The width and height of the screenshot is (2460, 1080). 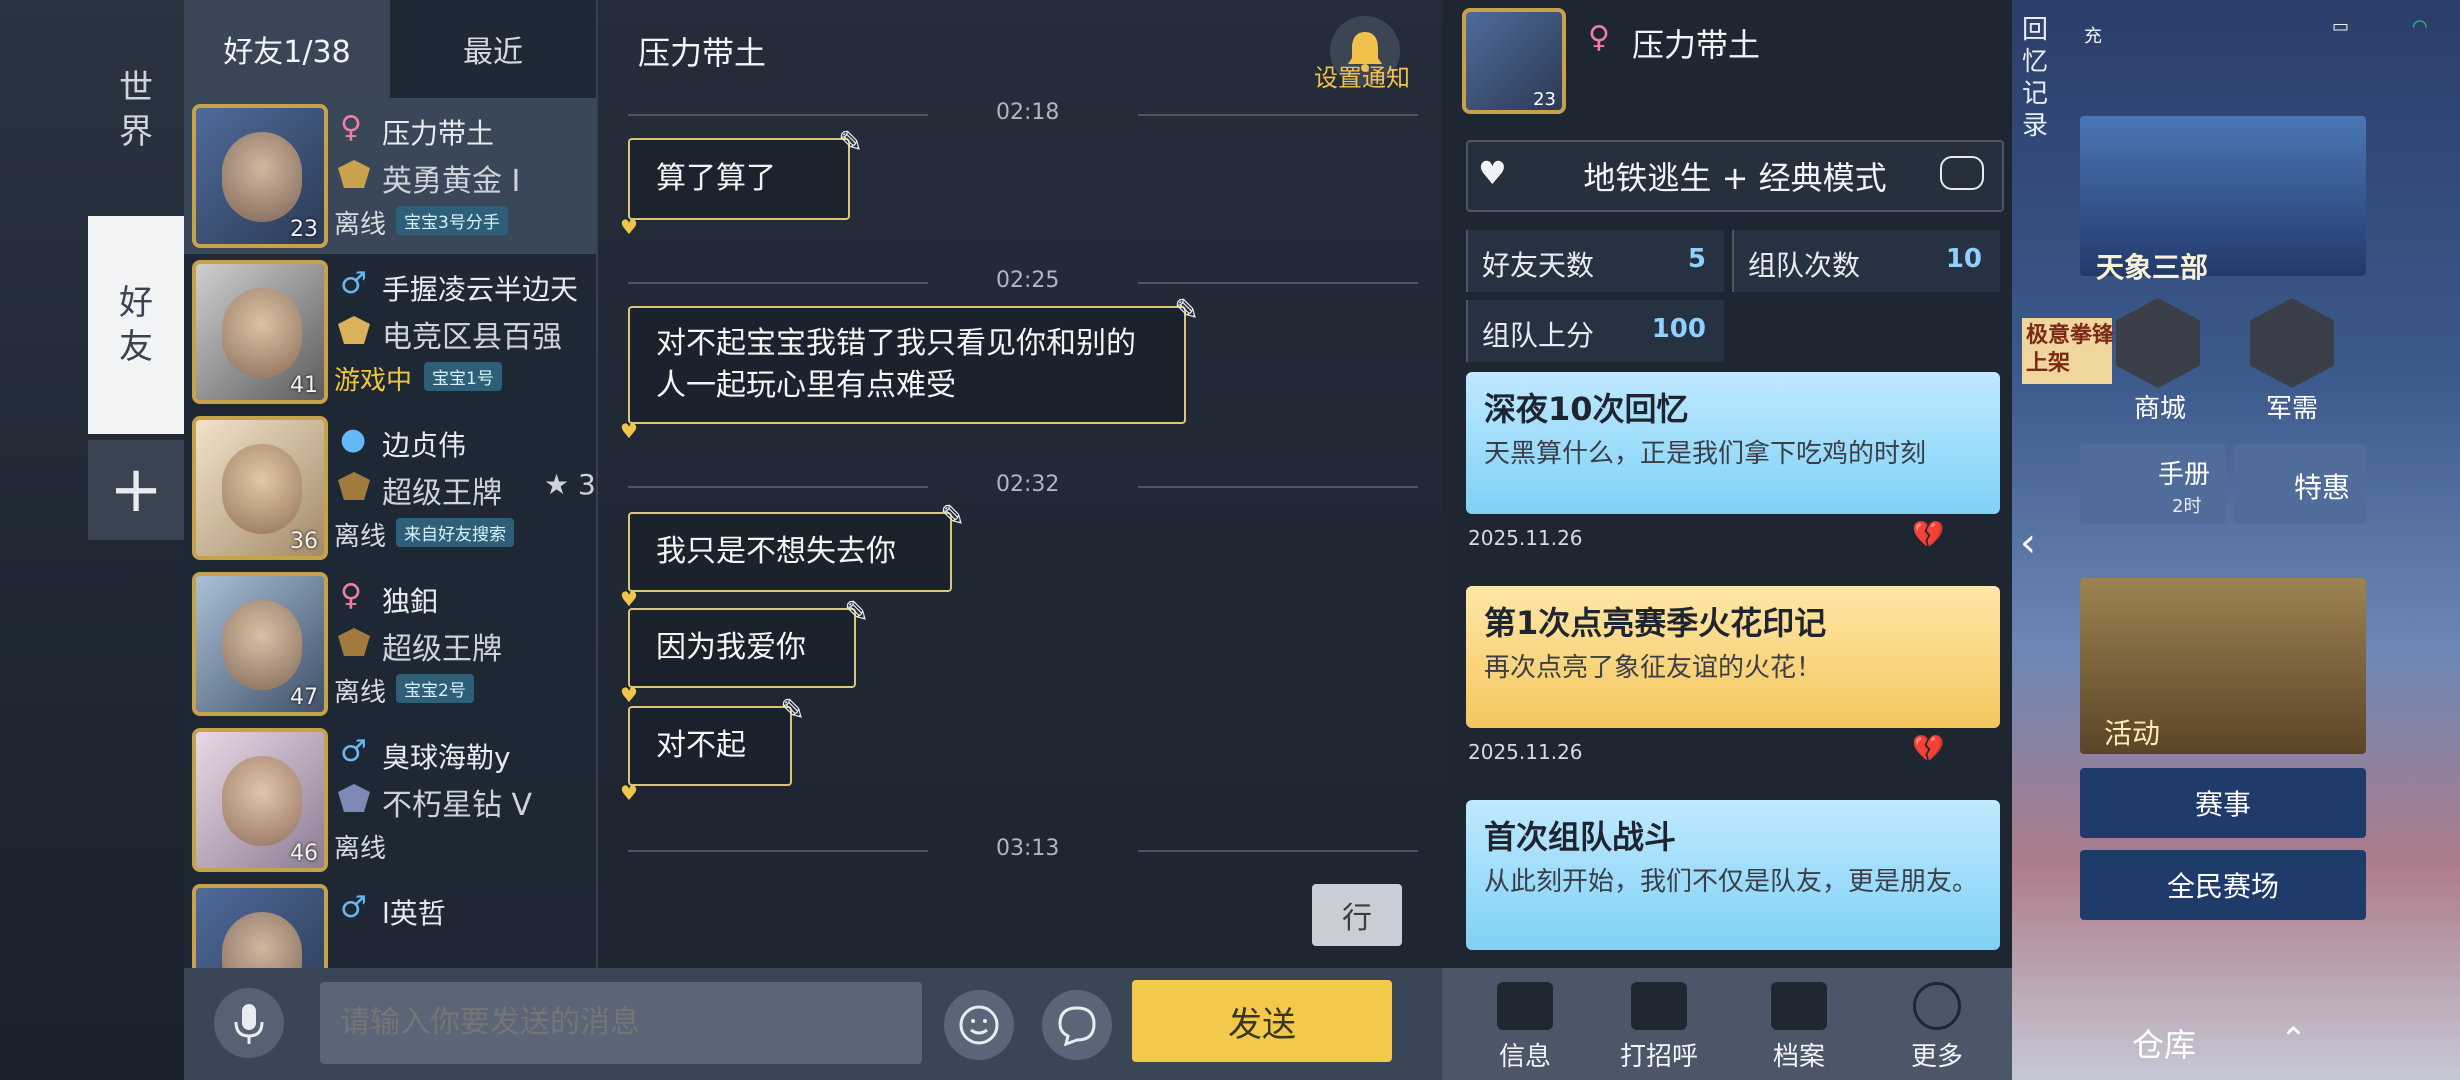 What do you see at coordinates (2132, 733) in the screenshot?
I see `activity-label: 活动` at bounding box center [2132, 733].